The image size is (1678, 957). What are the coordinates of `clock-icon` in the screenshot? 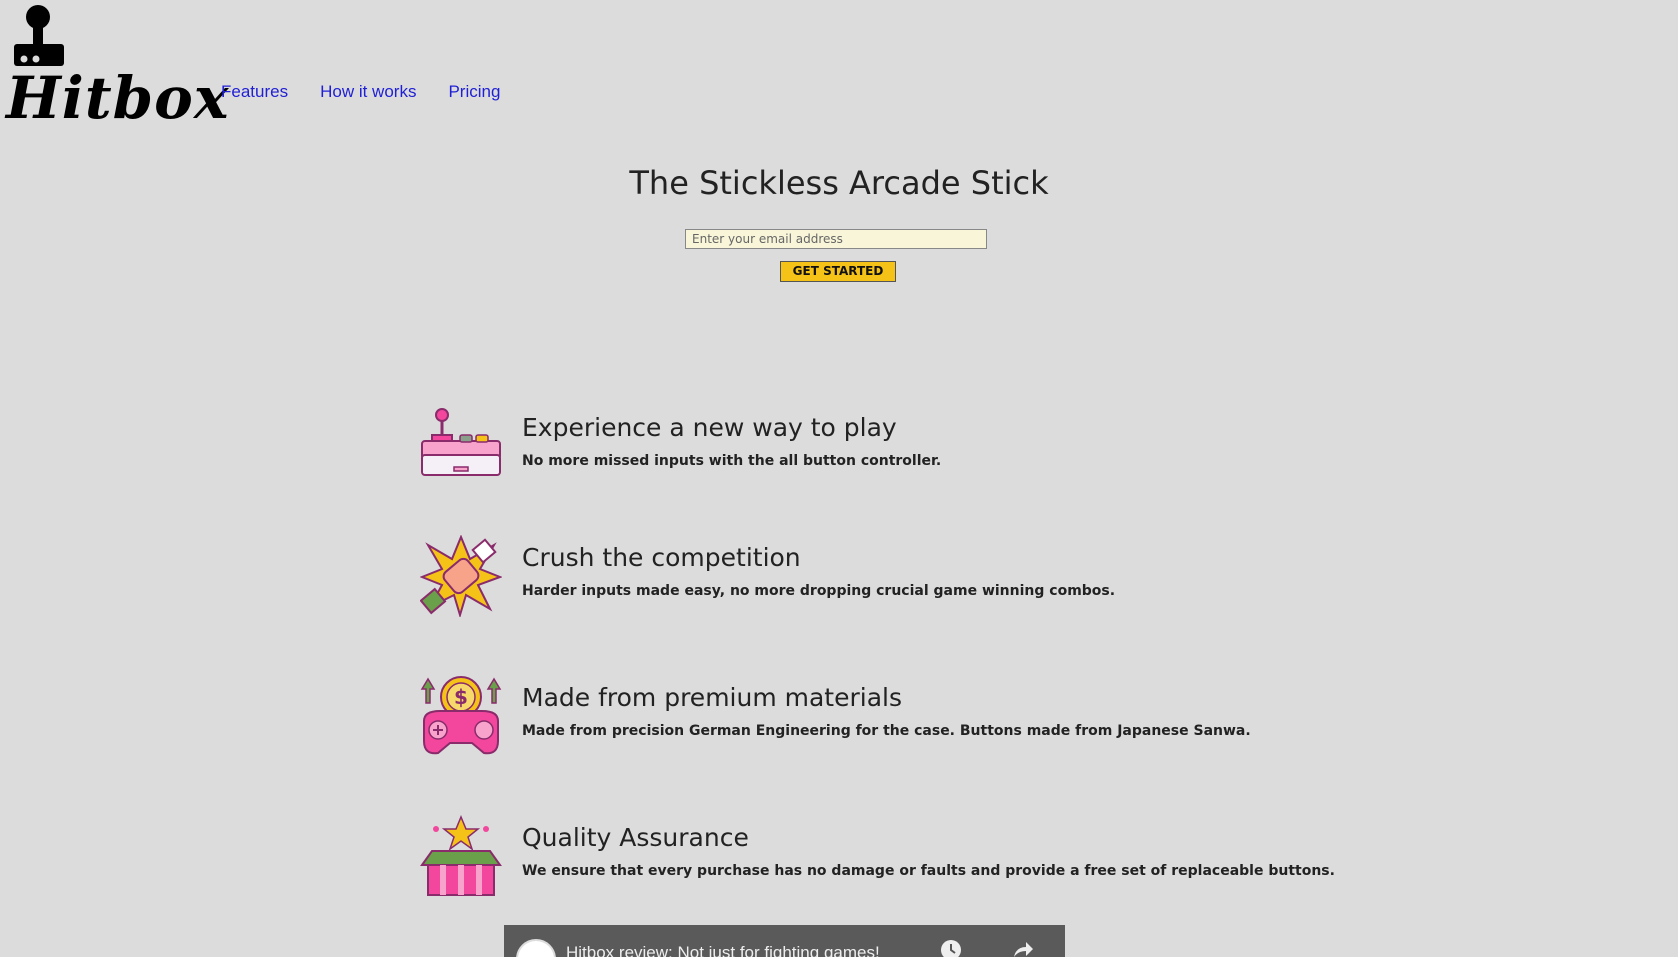 It's located at (951, 948).